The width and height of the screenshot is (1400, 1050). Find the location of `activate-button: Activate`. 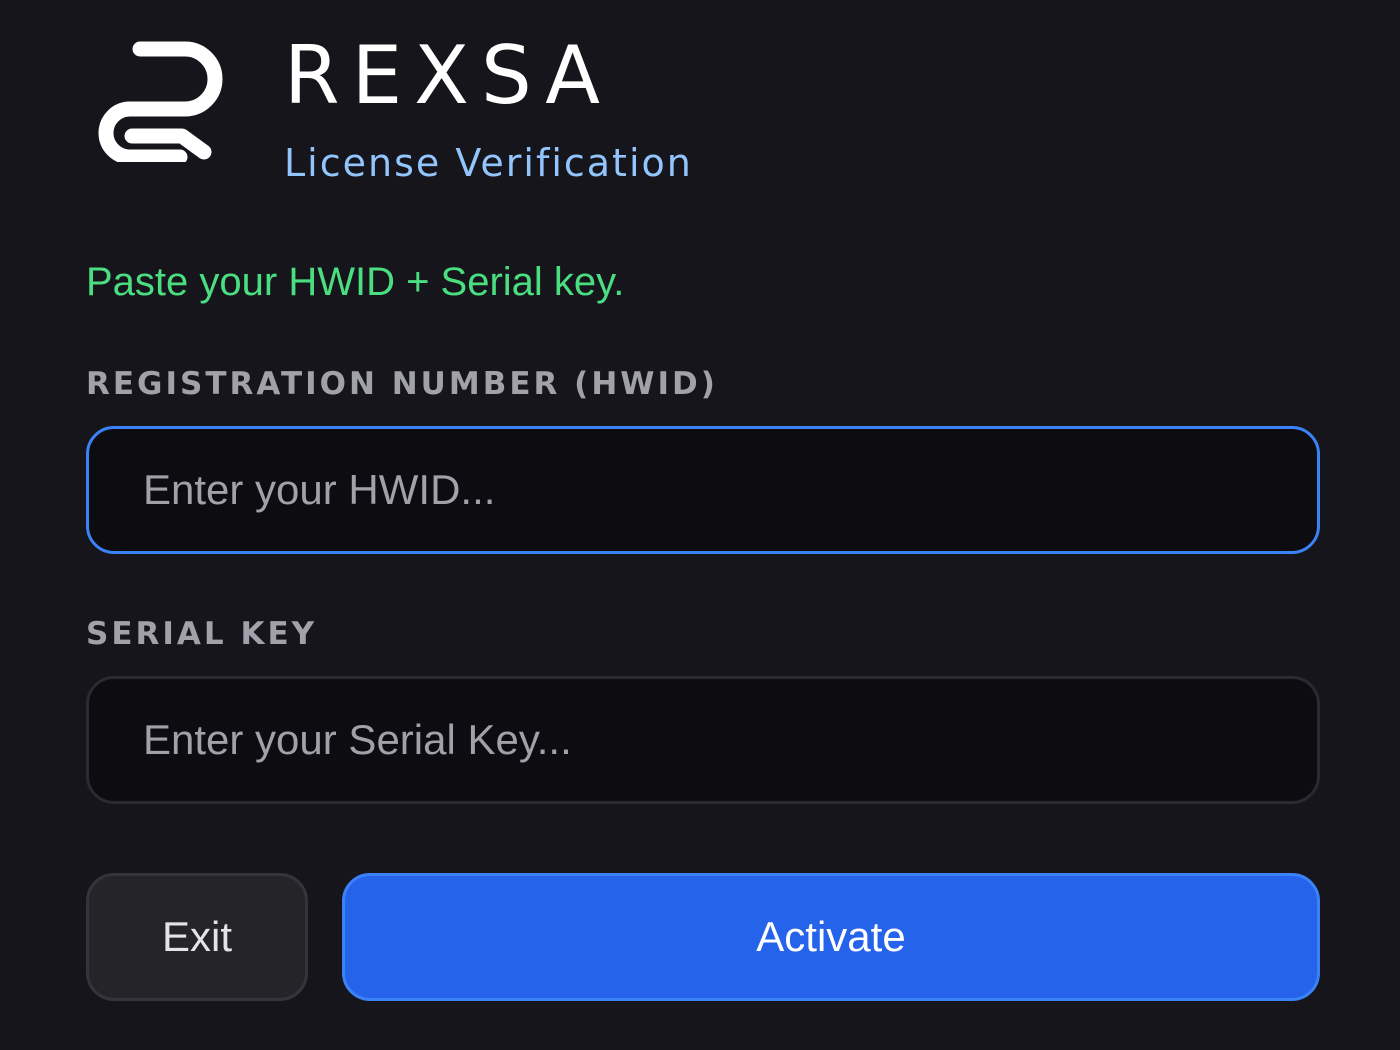

activate-button: Activate is located at coordinates (831, 937).